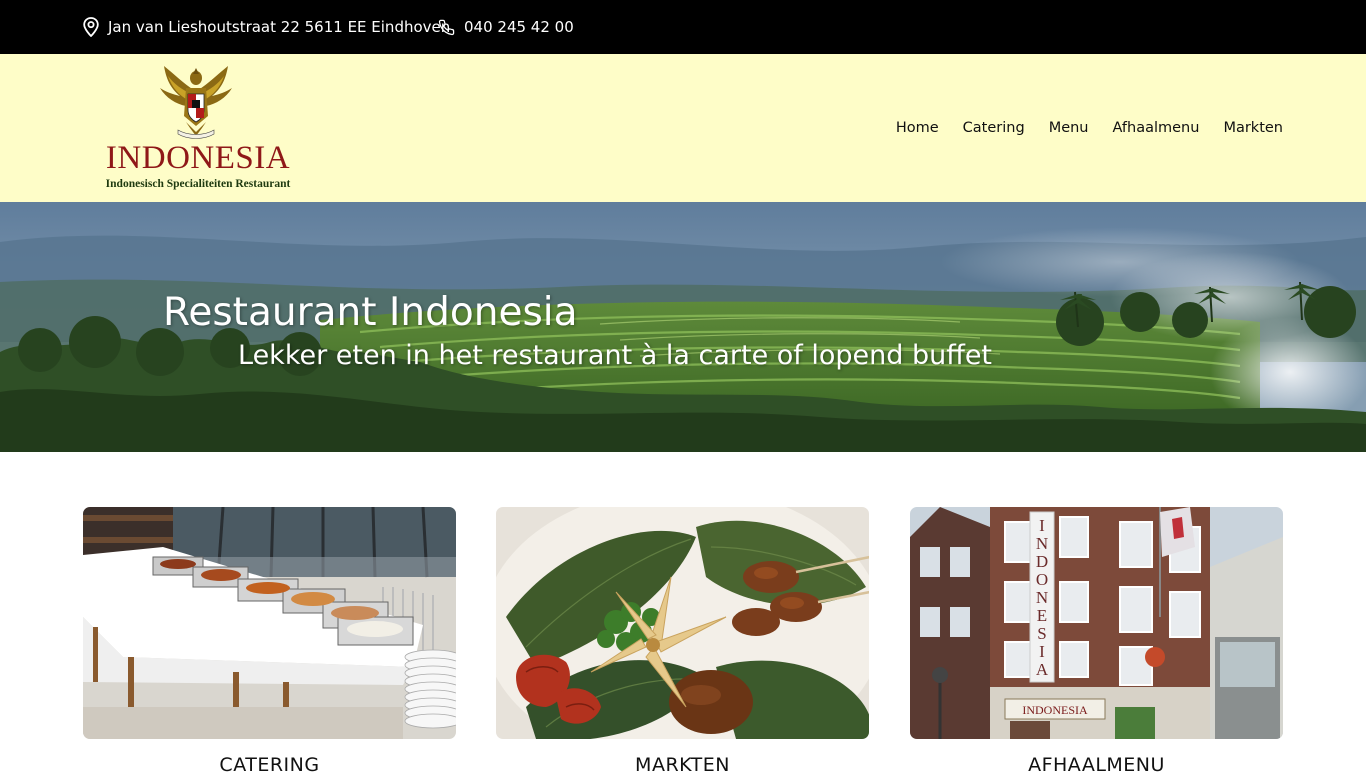 The image size is (1366, 776). I want to click on afhaalmenu-card-title: AFHAALMENU, so click(1096, 765).